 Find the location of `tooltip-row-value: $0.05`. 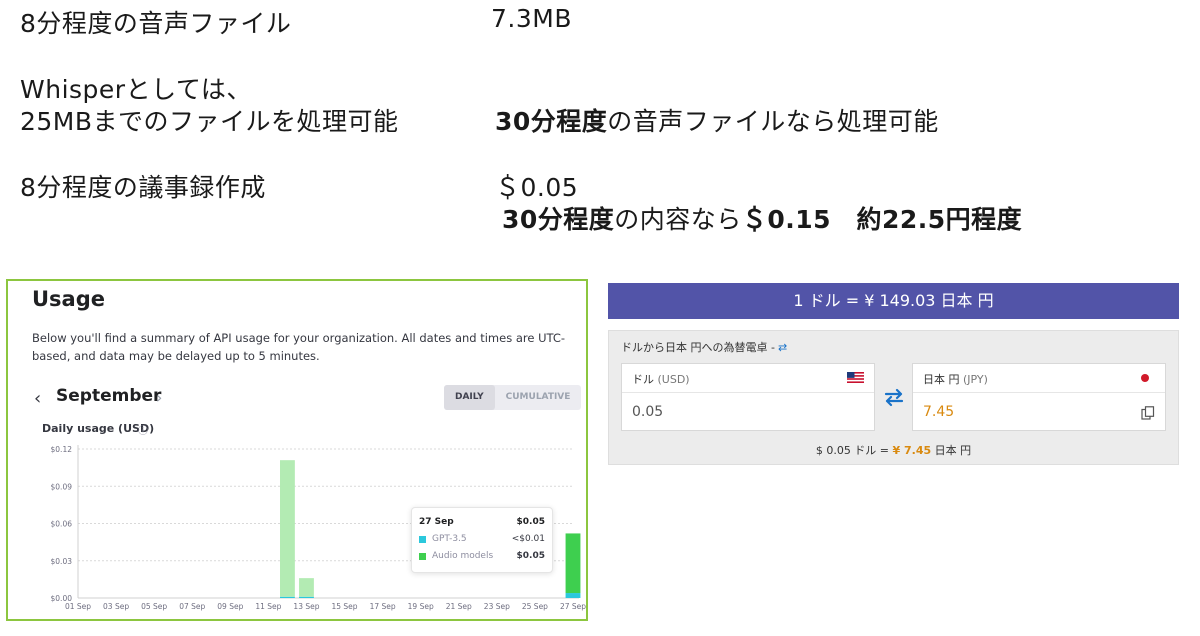

tooltip-row-value: $0.05 is located at coordinates (530, 556).